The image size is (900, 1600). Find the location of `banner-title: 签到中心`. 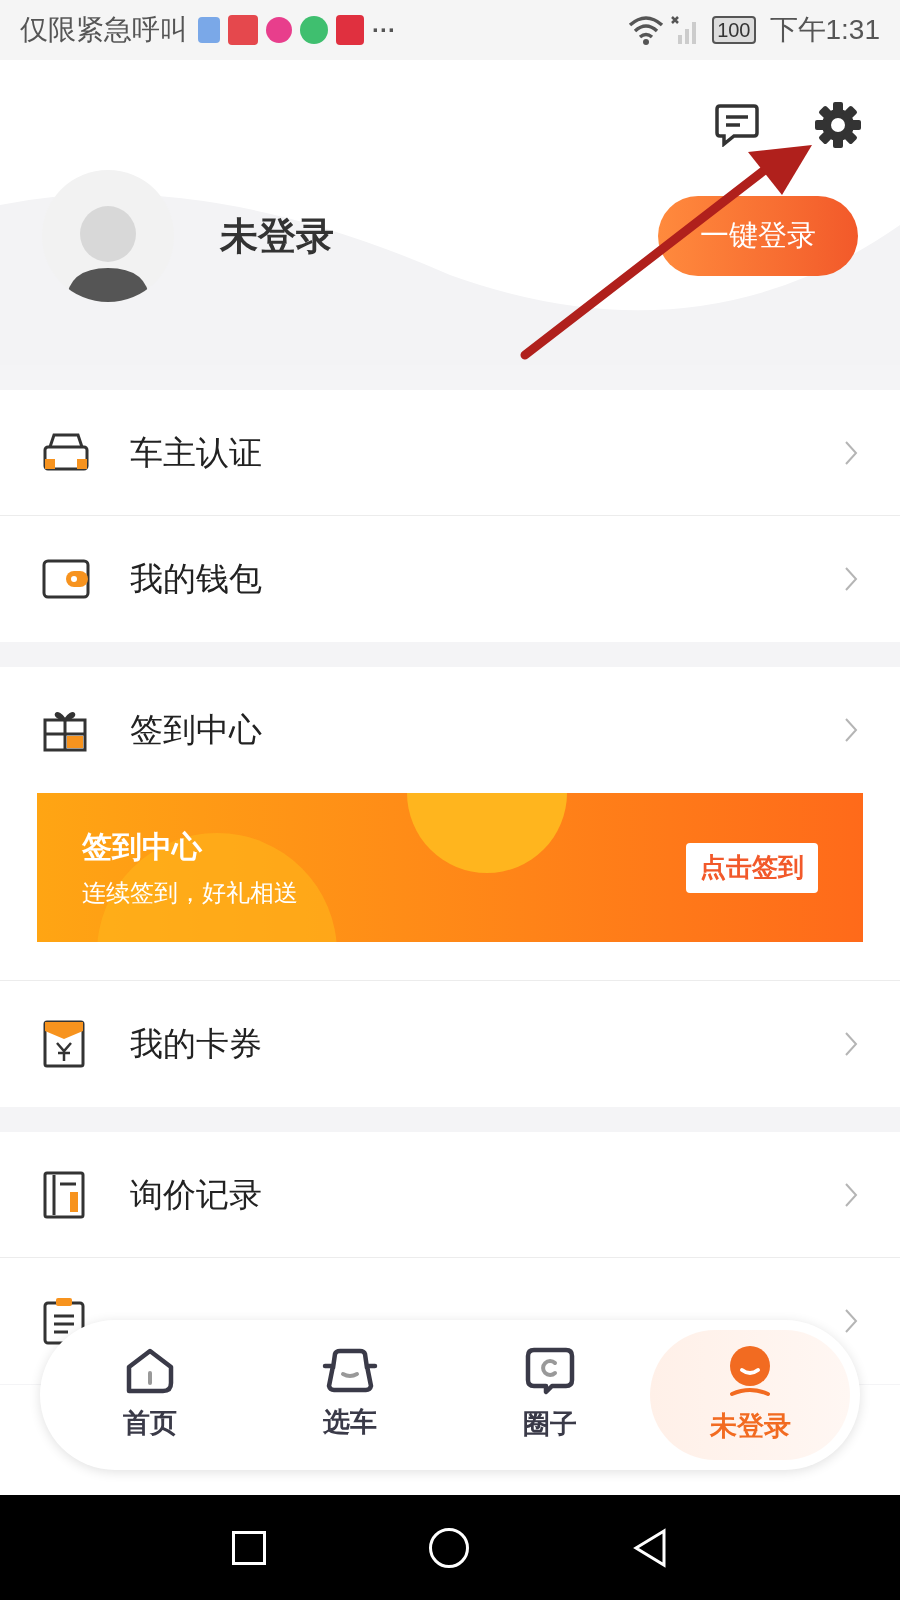

banner-title: 签到中心 is located at coordinates (142, 847).